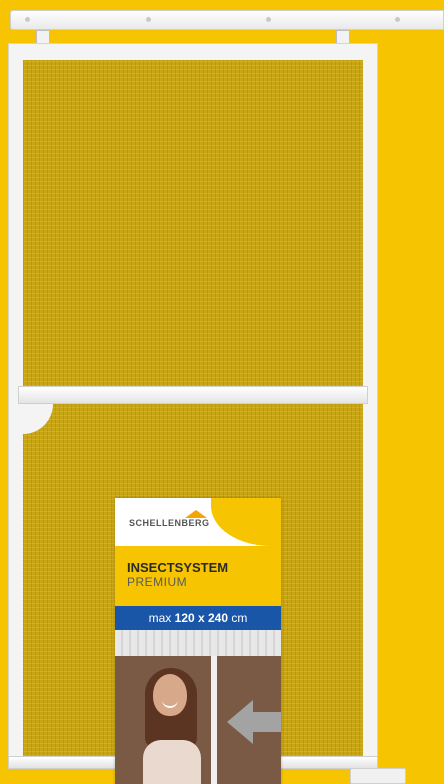  I want to click on arrow-tail, so click(267, 722).